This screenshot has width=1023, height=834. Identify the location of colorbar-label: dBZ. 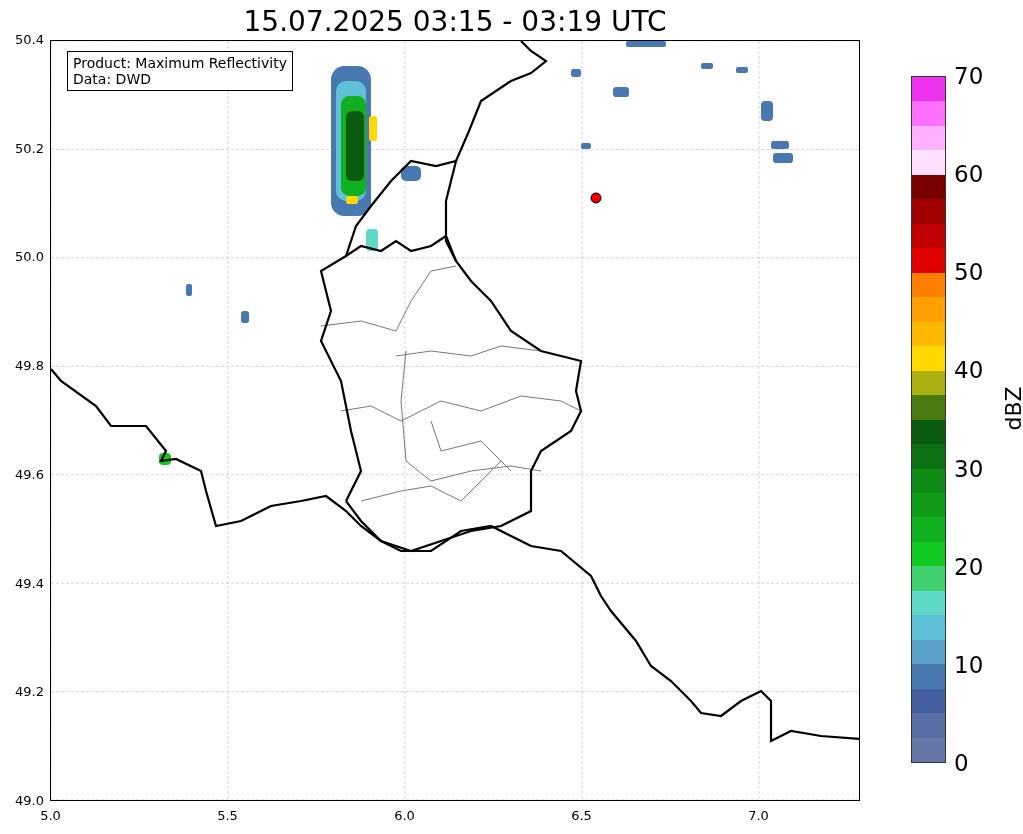
(1011, 408).